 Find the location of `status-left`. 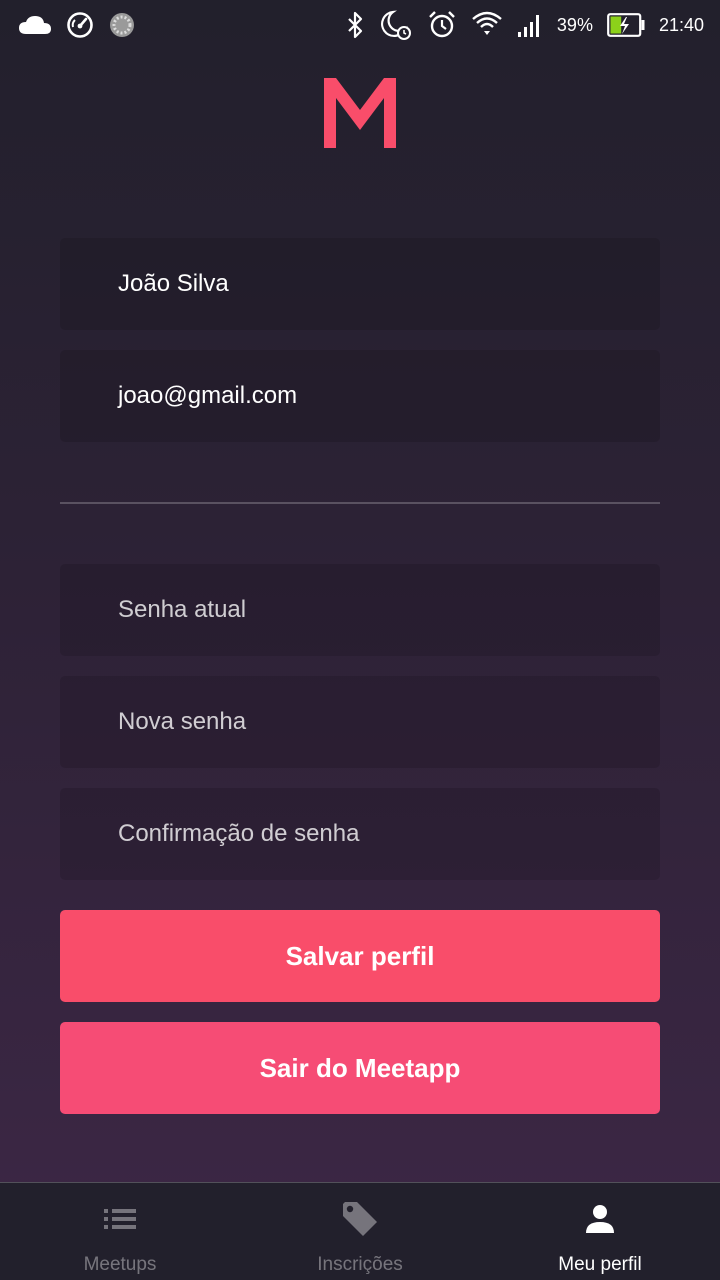

status-left is located at coordinates (77, 25).